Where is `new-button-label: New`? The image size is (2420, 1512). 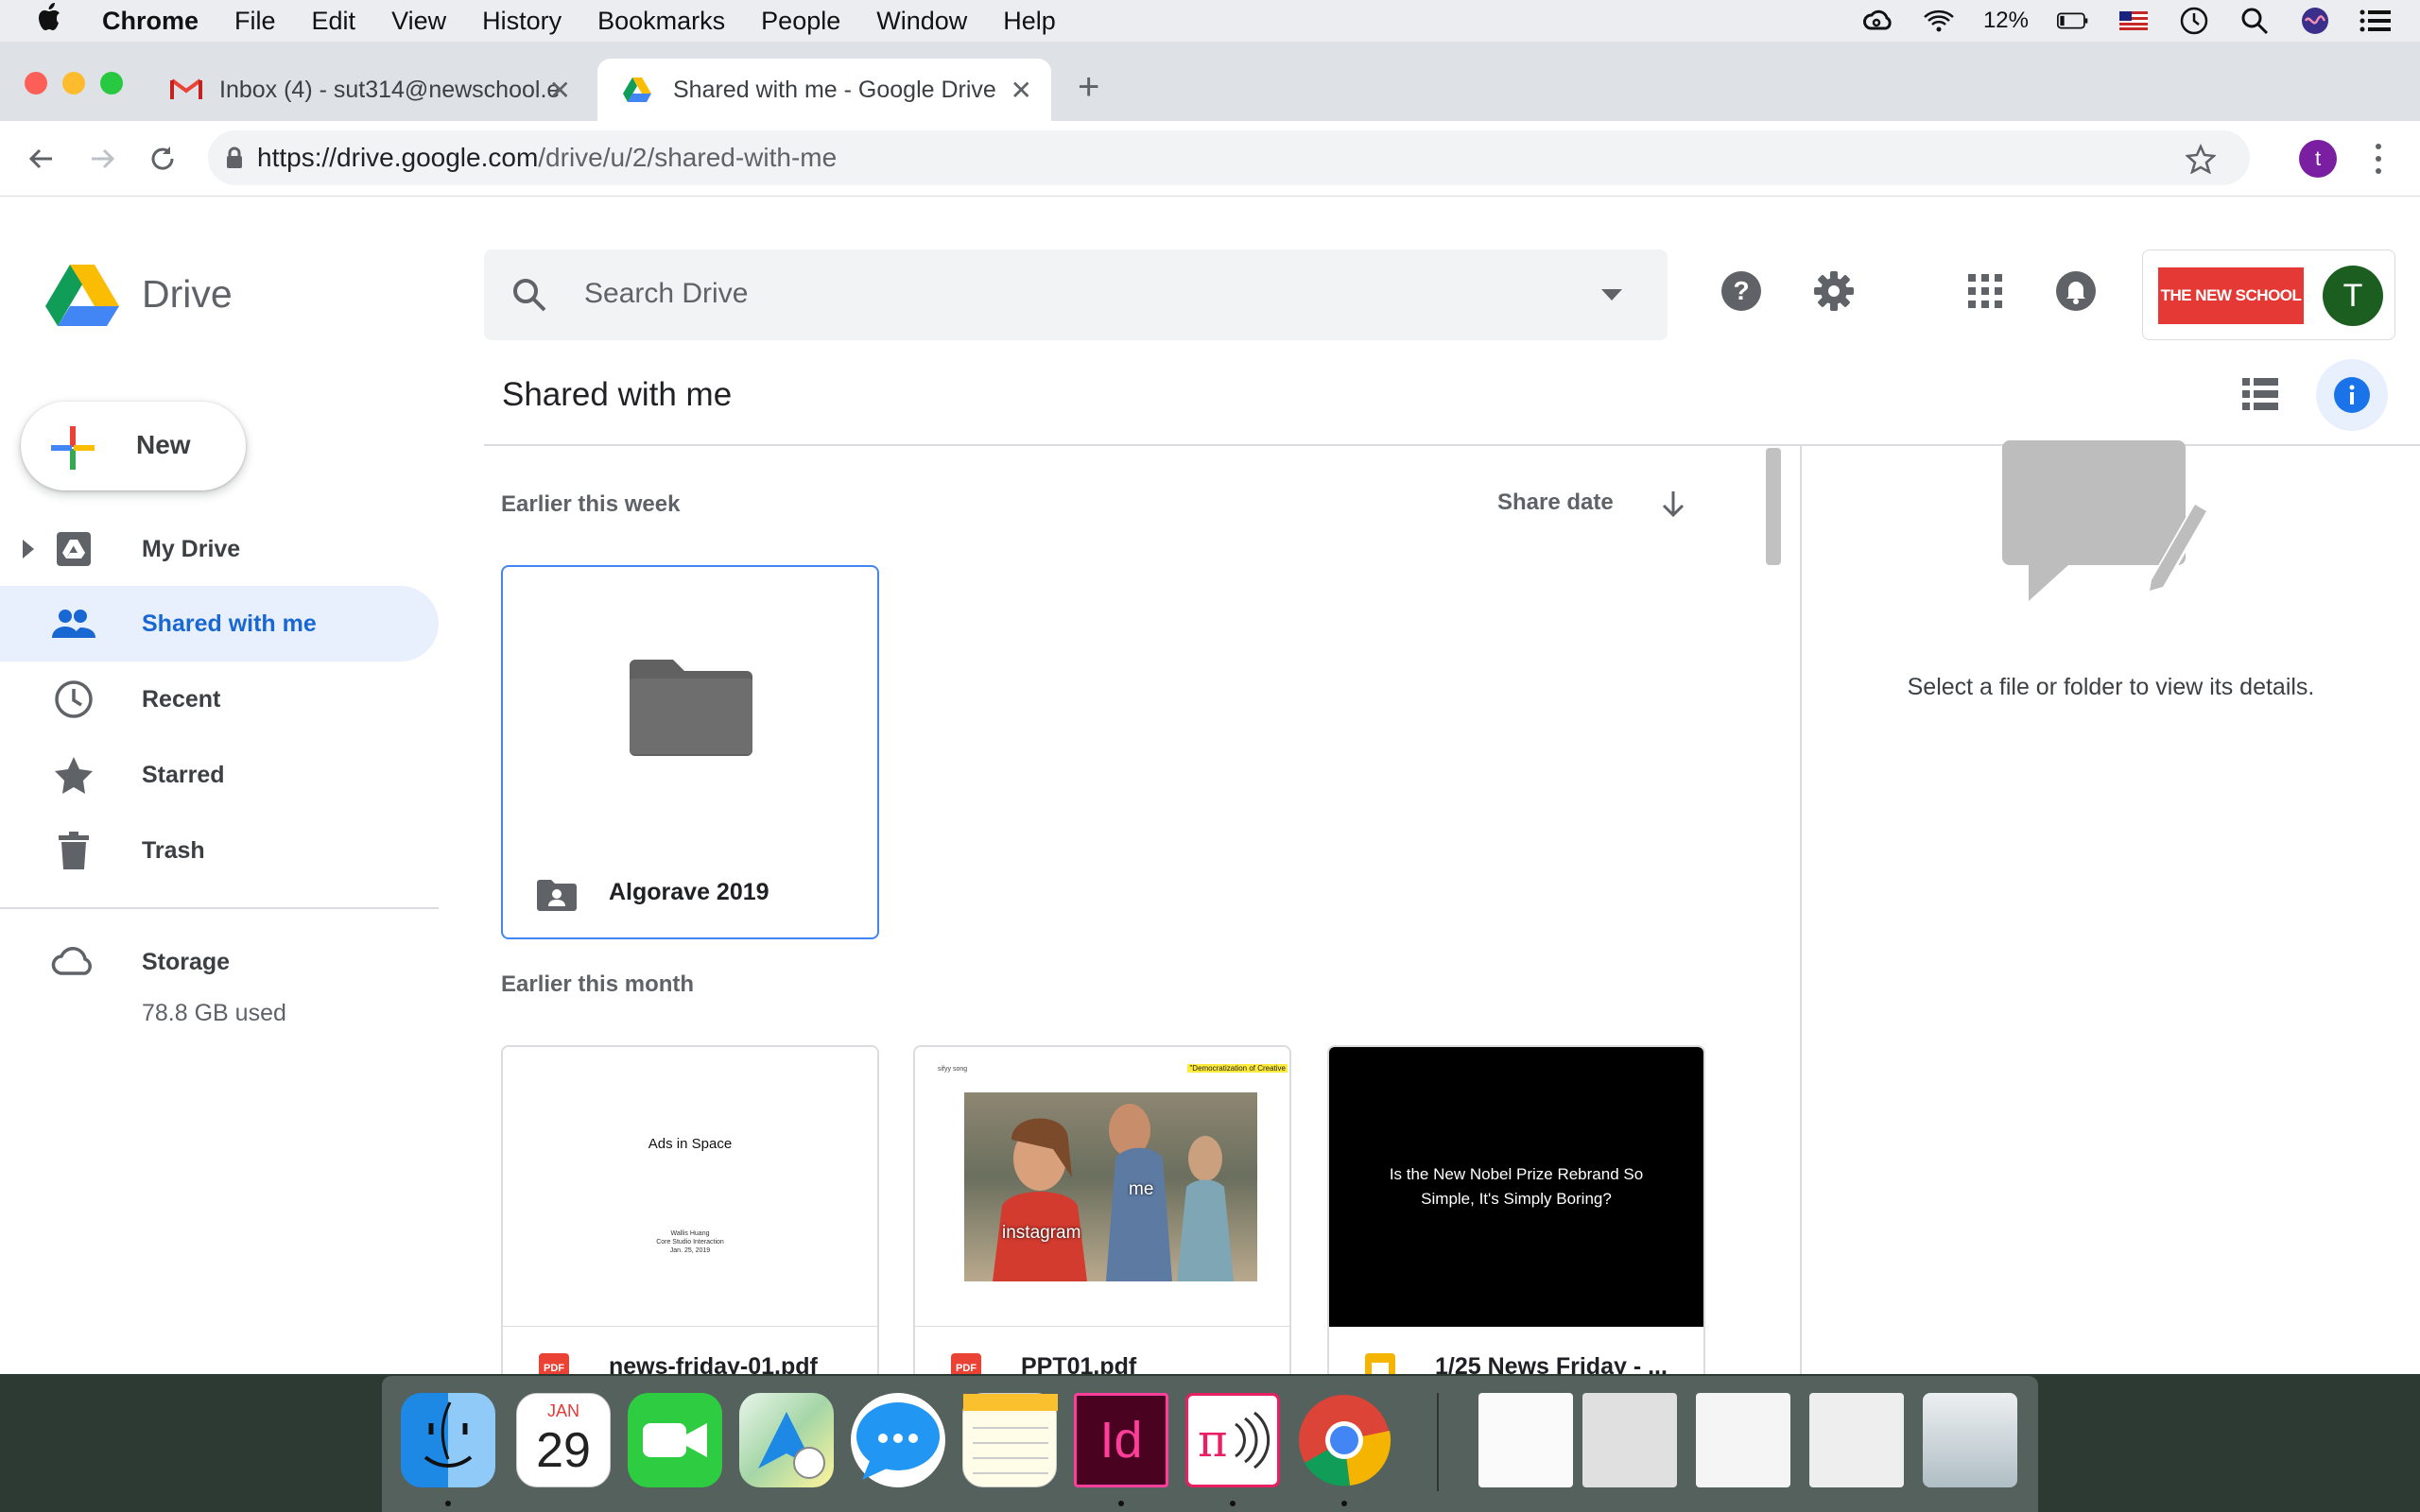
new-button-label: New is located at coordinates (163, 444).